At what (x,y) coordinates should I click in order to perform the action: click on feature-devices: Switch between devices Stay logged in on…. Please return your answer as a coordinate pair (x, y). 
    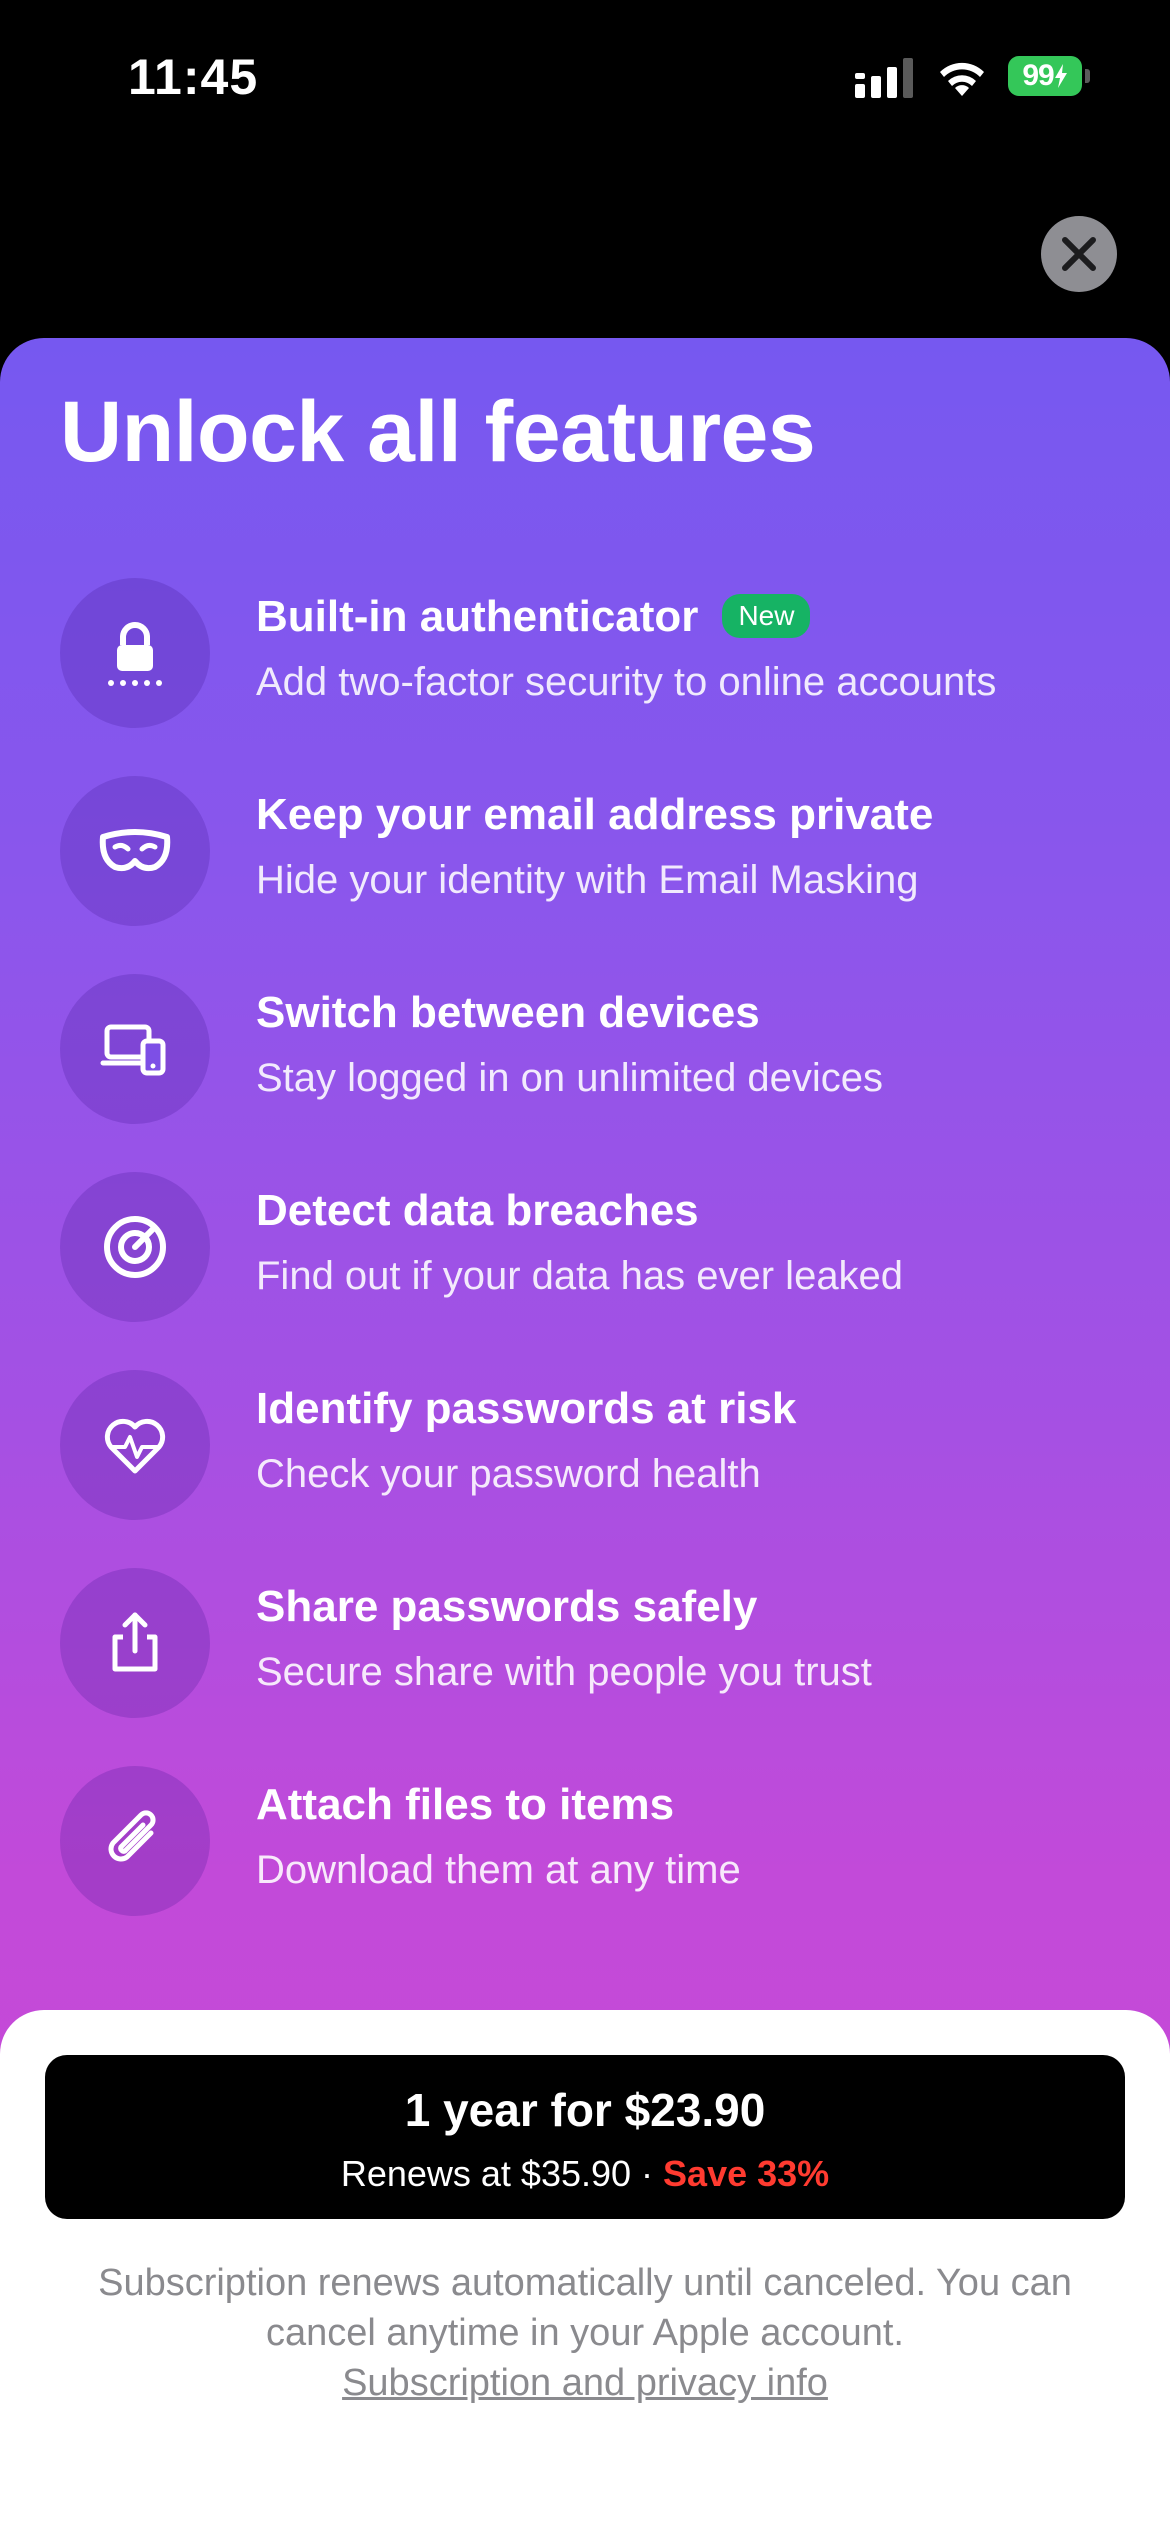
    Looking at the image, I should click on (585, 1054).